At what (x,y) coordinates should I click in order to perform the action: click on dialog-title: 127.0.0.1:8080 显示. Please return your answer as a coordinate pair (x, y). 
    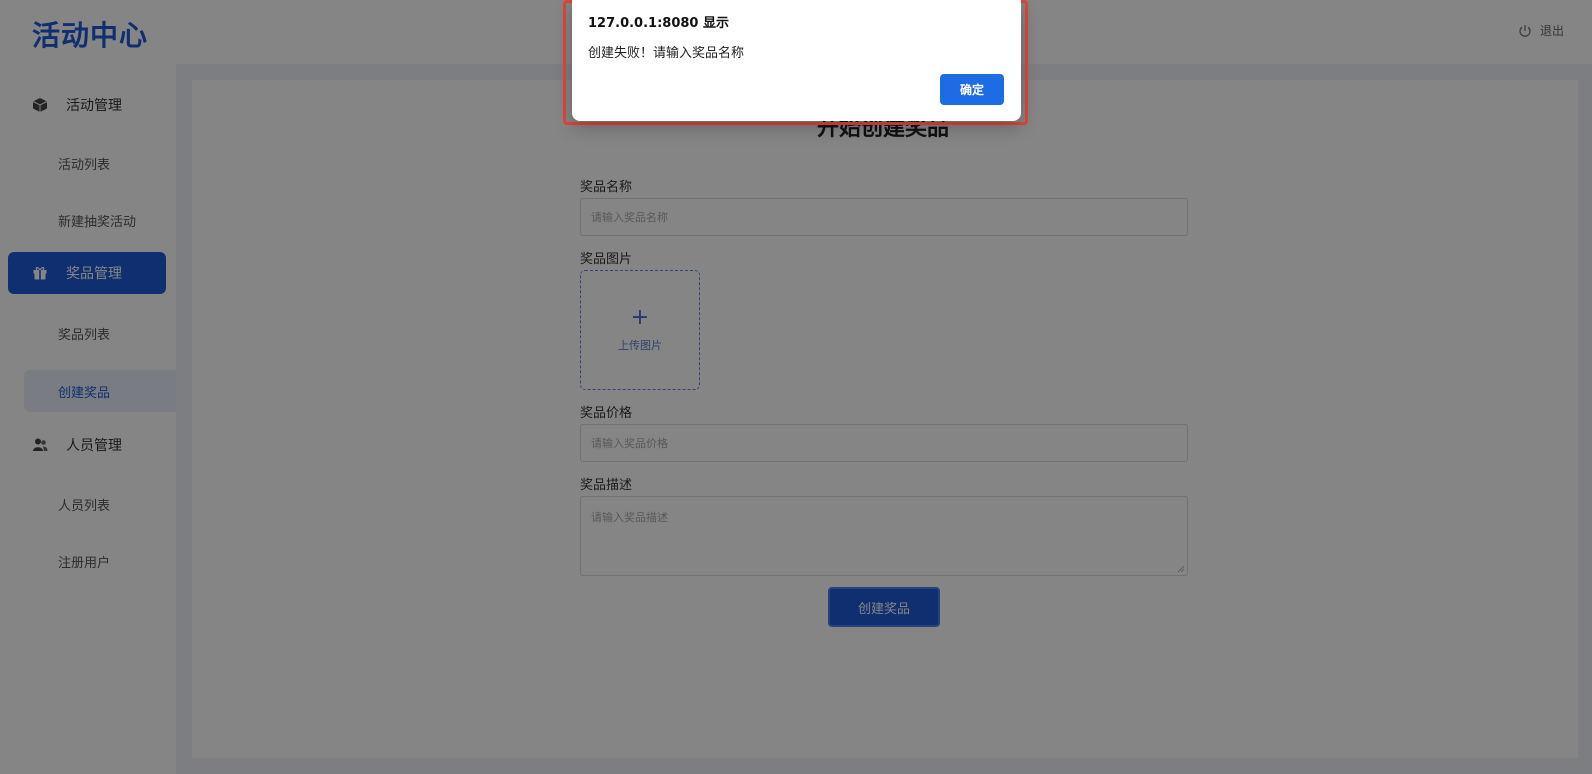
    Looking at the image, I should click on (658, 23).